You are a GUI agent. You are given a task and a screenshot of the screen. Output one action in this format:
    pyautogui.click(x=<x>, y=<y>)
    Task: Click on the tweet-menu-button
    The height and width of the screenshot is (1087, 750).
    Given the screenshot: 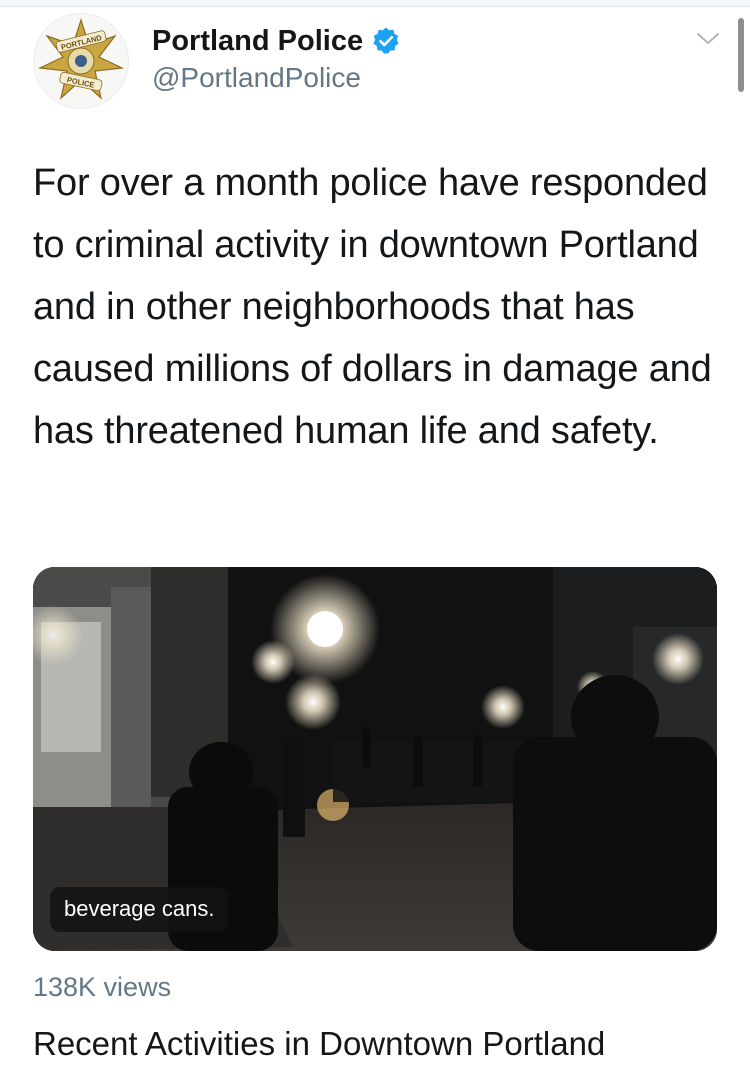 What is the action you would take?
    pyautogui.click(x=708, y=39)
    